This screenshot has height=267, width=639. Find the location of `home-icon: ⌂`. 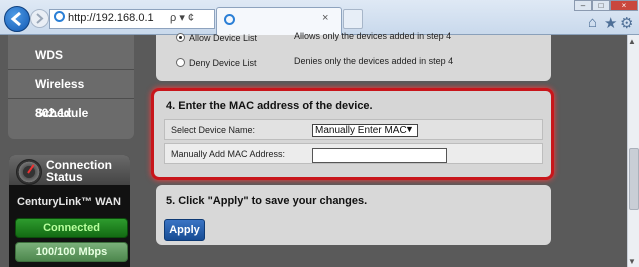

home-icon: ⌂ is located at coordinates (592, 22).